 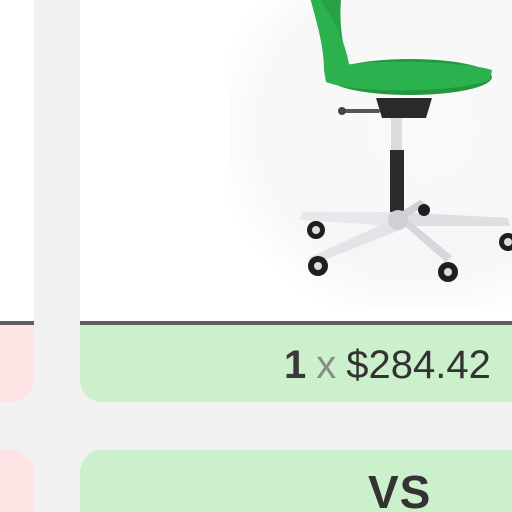 I want to click on price-line: 1 x $284.42, so click(x=387, y=365).